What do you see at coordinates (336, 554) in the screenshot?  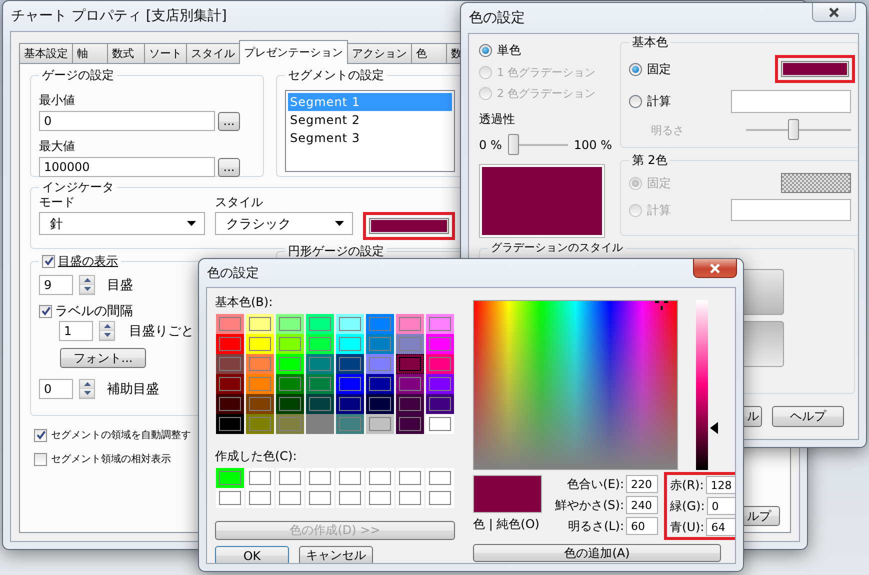 I see `cancel-button: キャンセル` at bounding box center [336, 554].